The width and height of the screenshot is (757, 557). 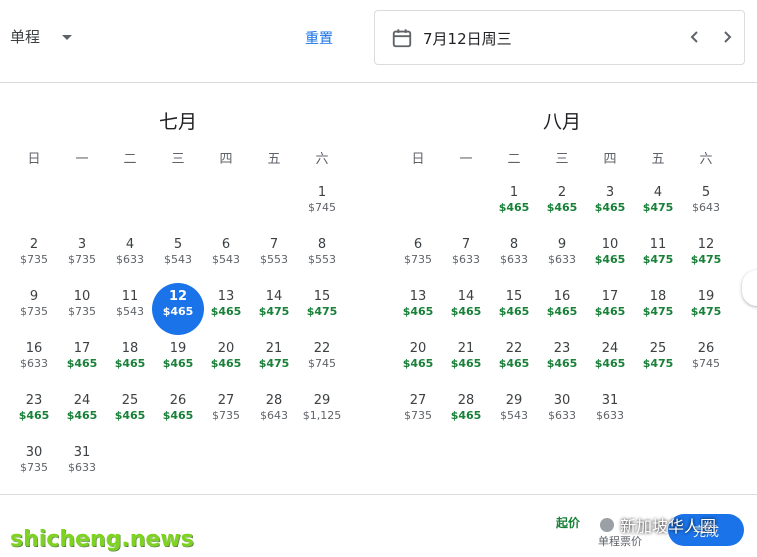 I want to click on day-price: $643, so click(x=274, y=415).